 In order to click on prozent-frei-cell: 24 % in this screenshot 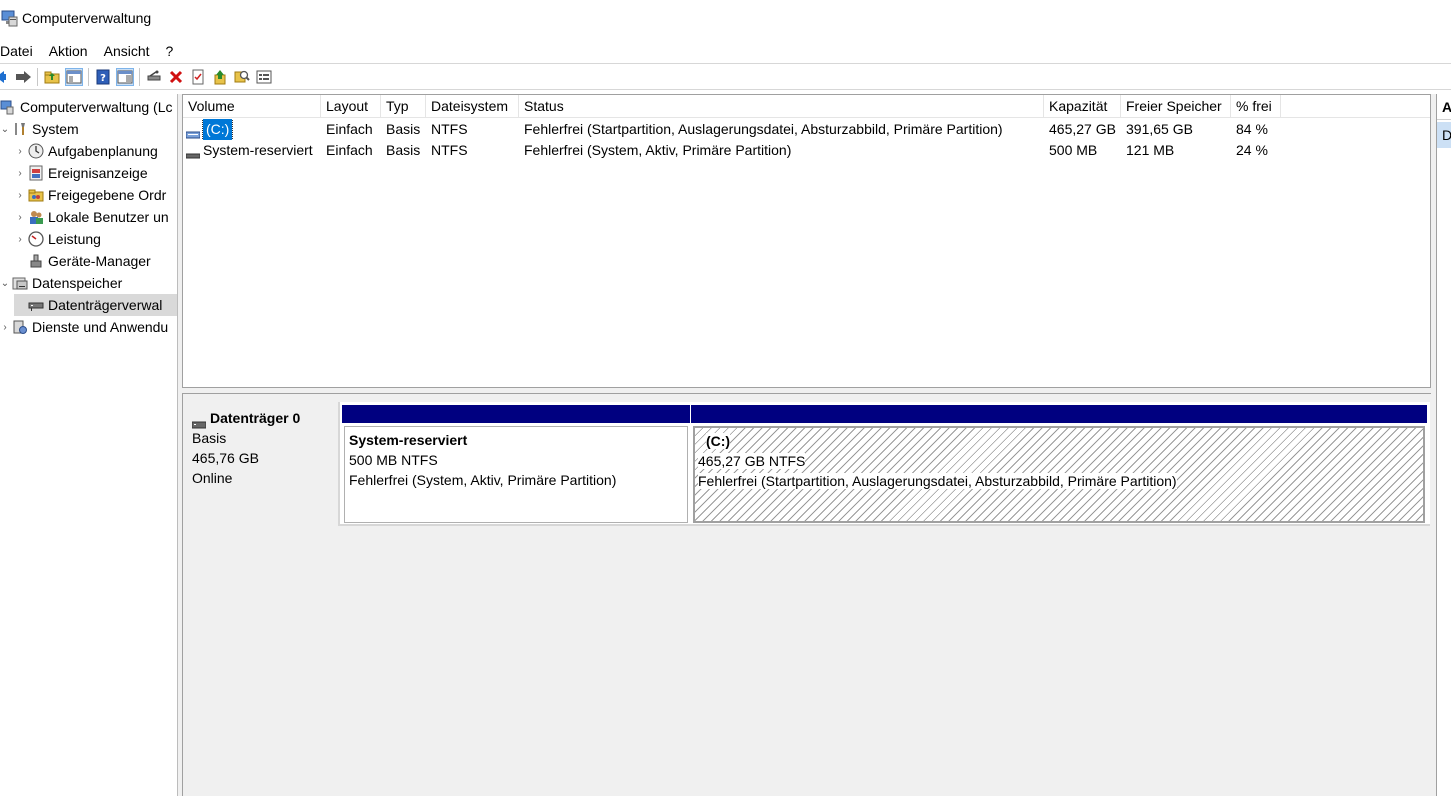, I will do `click(1252, 150)`.